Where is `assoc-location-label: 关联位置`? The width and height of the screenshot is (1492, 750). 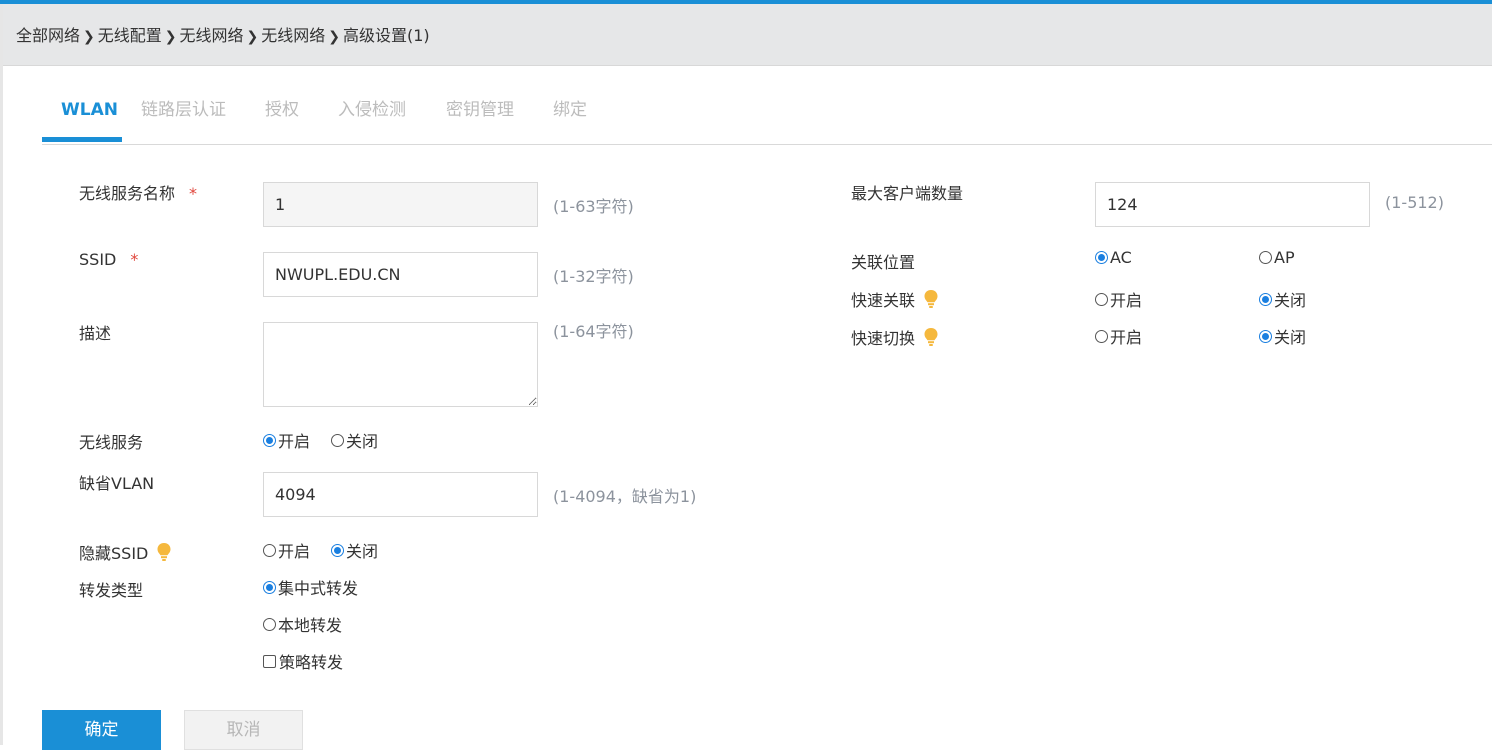
assoc-location-label: 关联位置 is located at coordinates (883, 262).